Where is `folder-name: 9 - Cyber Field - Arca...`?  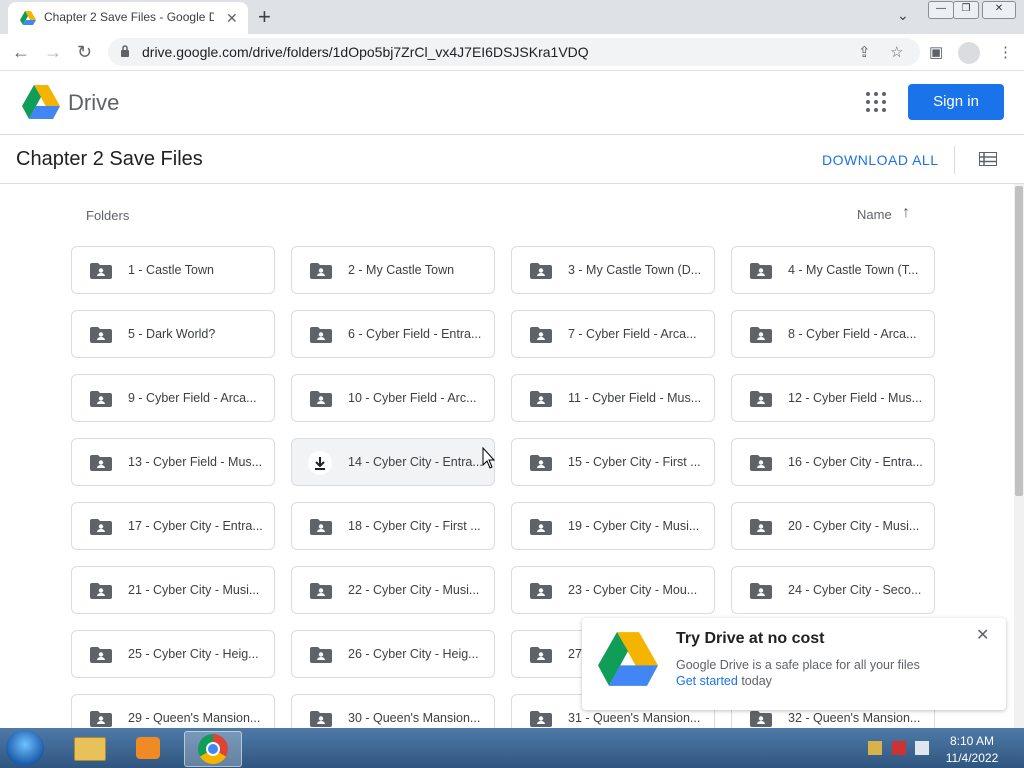
folder-name: 9 - Cyber Field - Arca... is located at coordinates (192, 398).